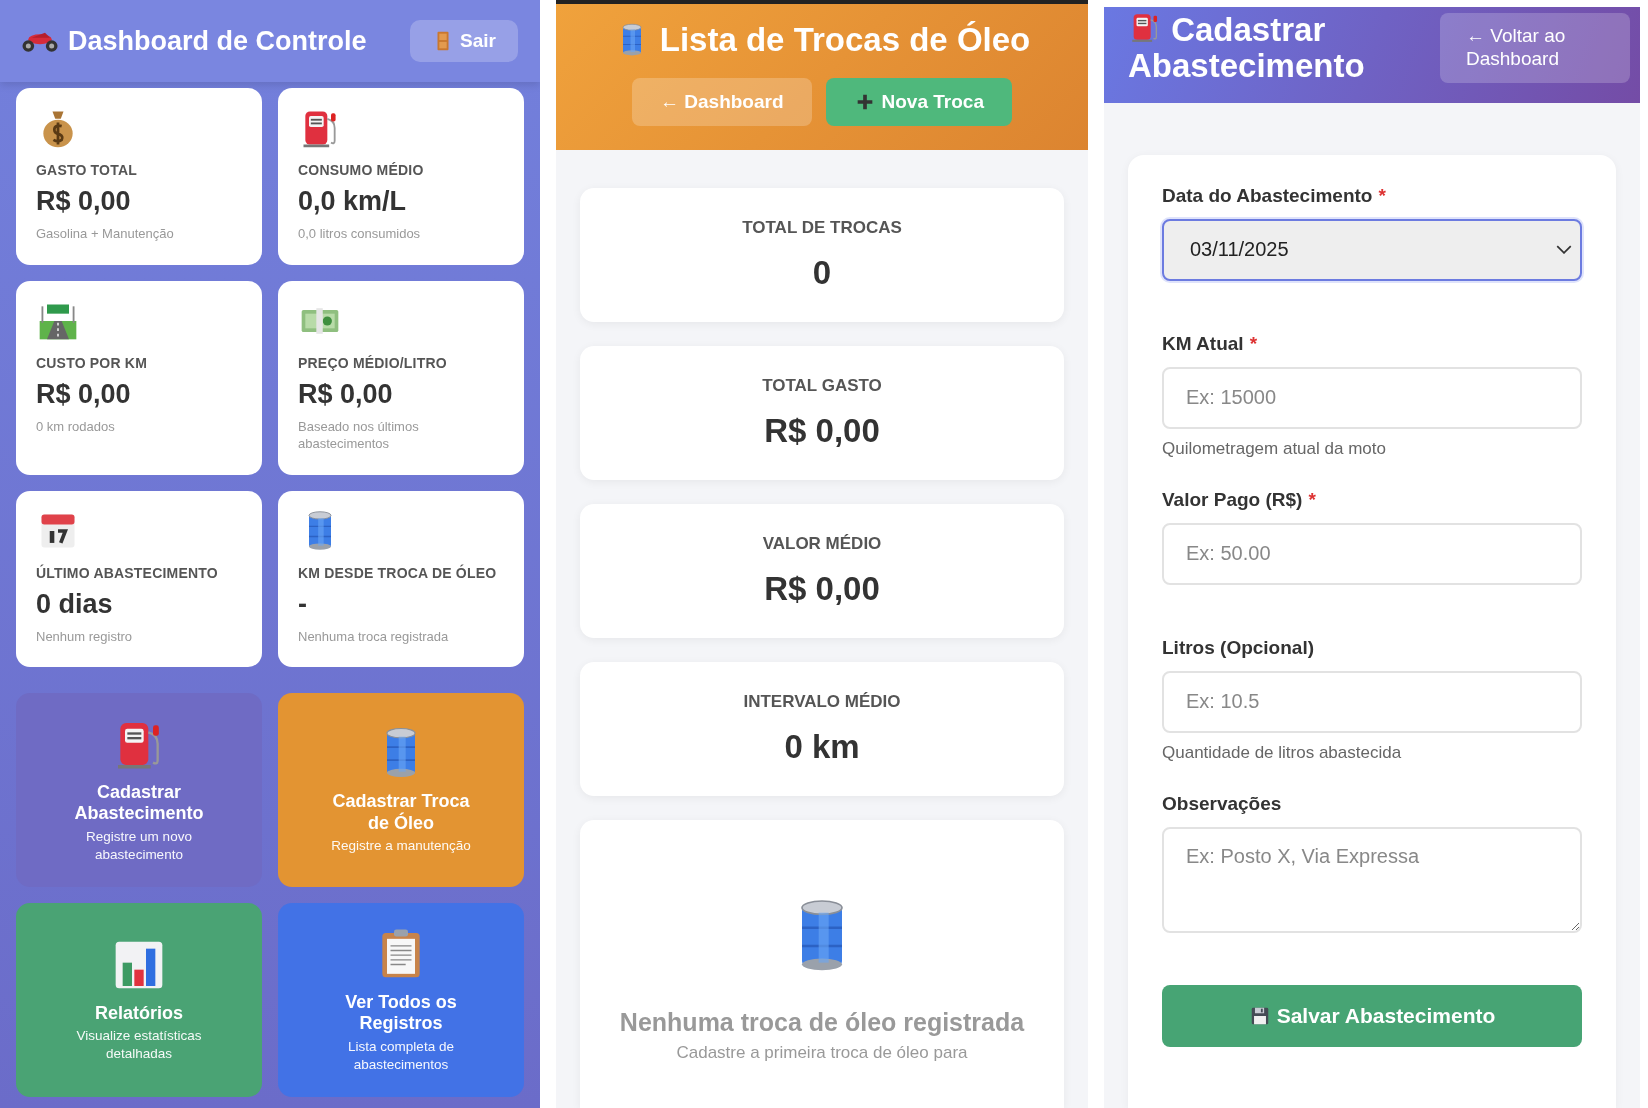 Image resolution: width=1648 pixels, height=1108 pixels. Describe the element at coordinates (139, 1000) in the screenshot. I see `action-card: Relatórios Visualize estatísticas detalhadas` at that location.